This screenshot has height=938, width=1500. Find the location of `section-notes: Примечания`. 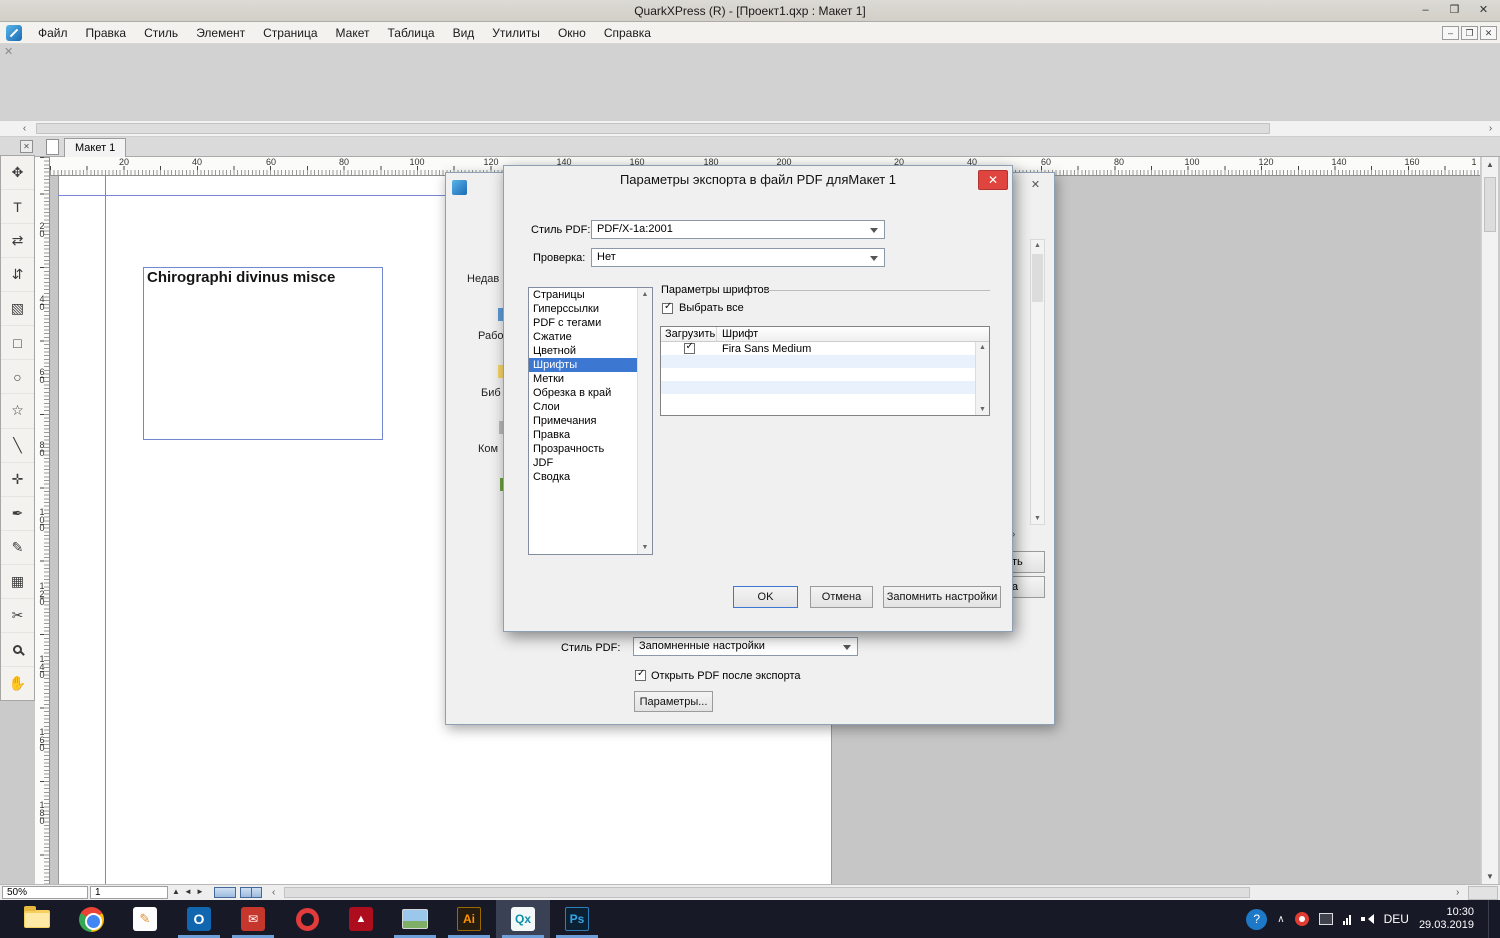

section-notes: Примечания is located at coordinates (583, 421).